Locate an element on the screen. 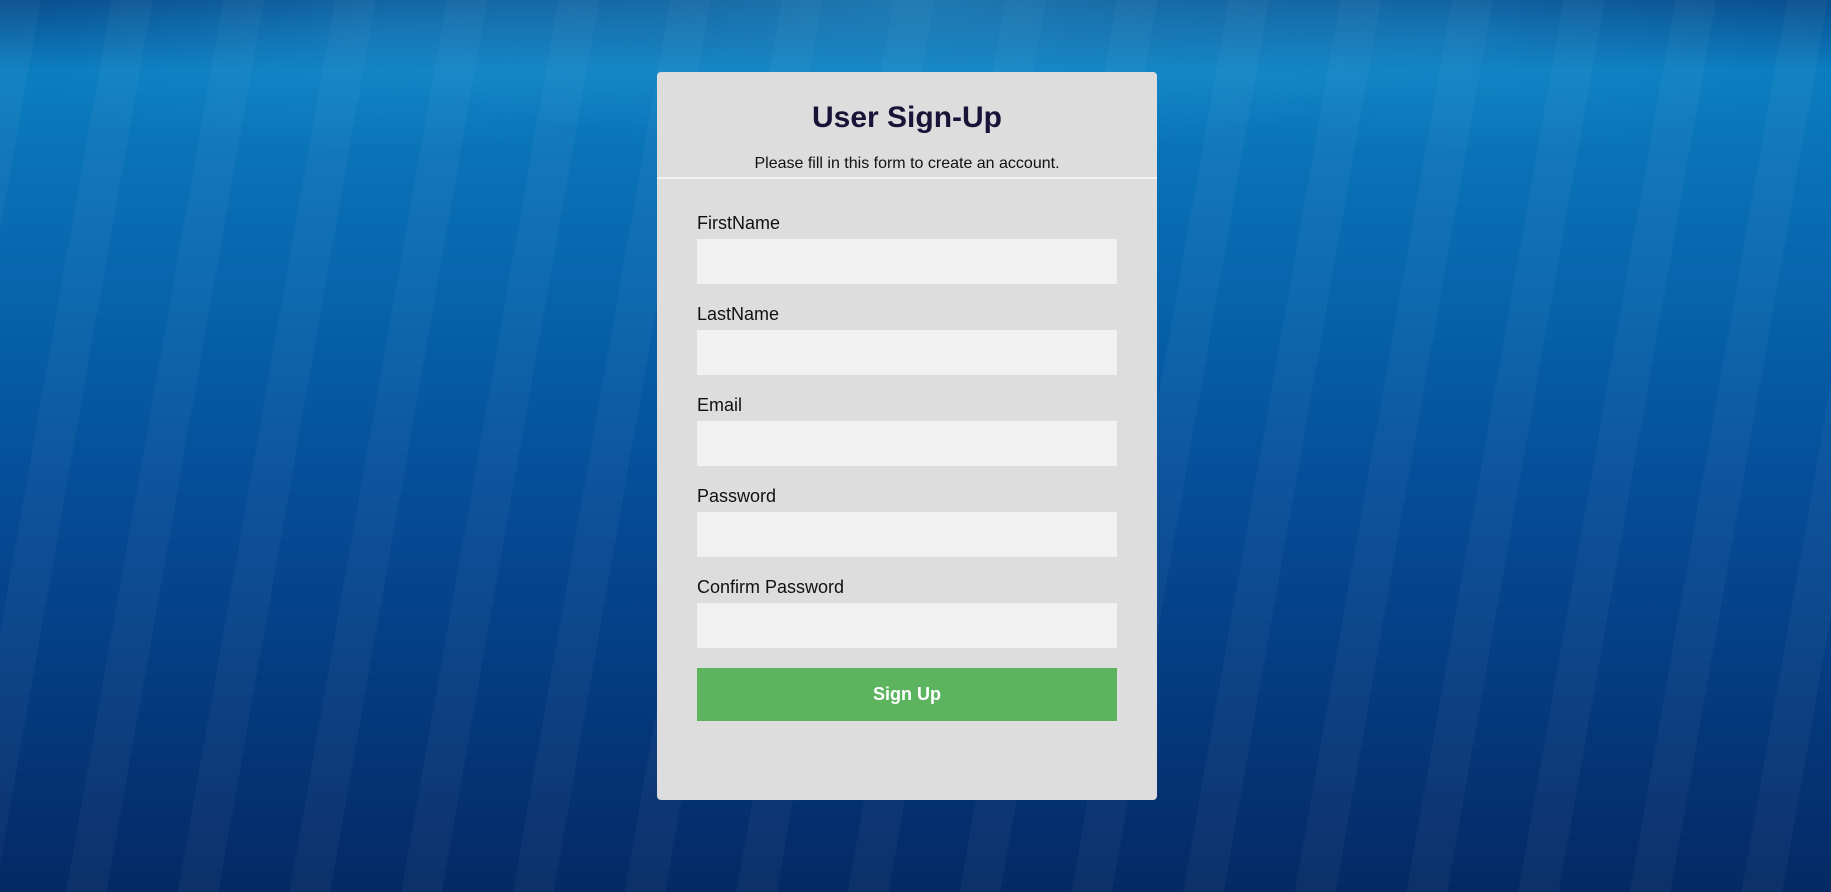 The width and height of the screenshot is (1831, 892). confirm-password-group: Confirm Password is located at coordinates (907, 612).